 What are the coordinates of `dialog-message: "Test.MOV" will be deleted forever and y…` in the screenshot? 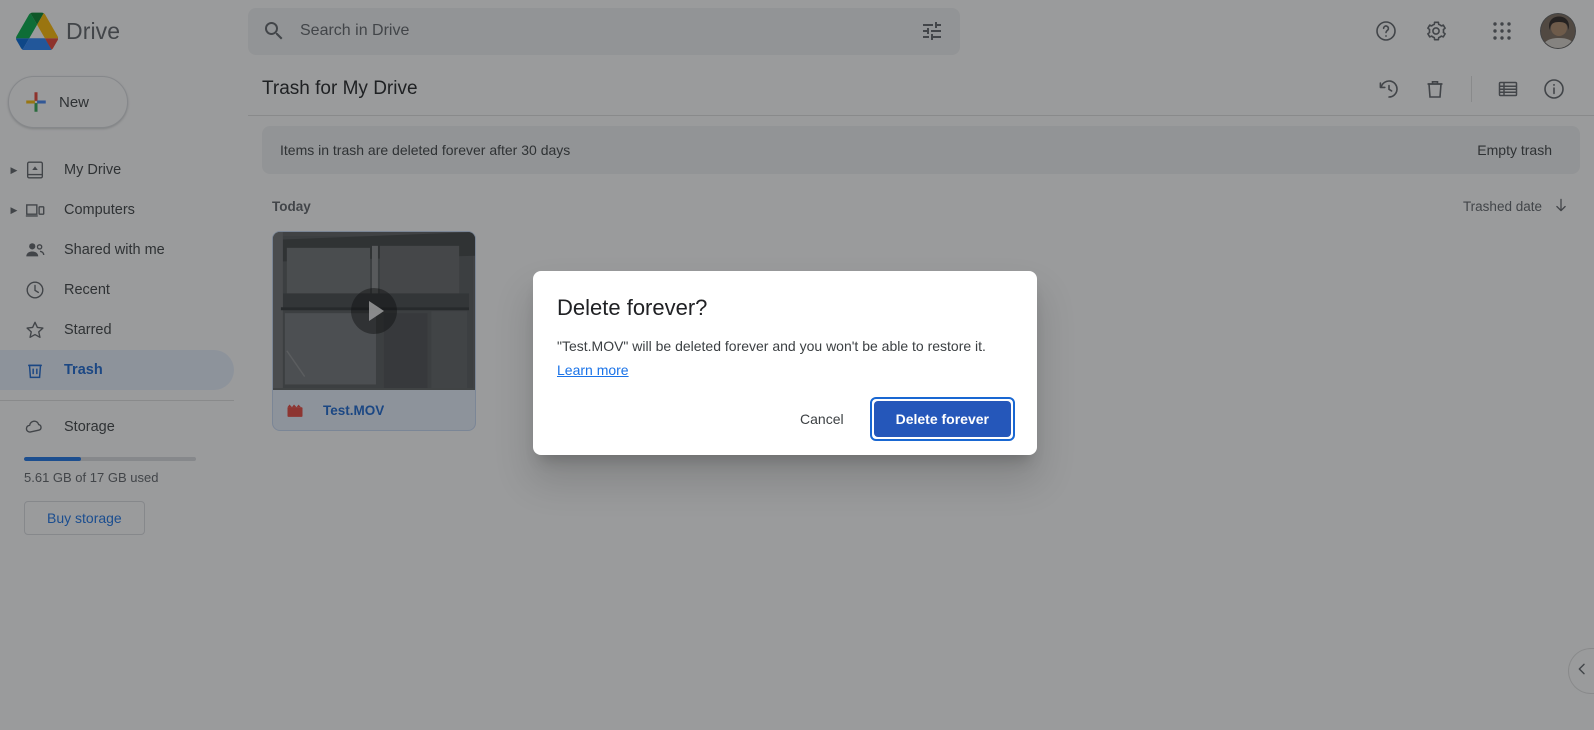 It's located at (771, 346).